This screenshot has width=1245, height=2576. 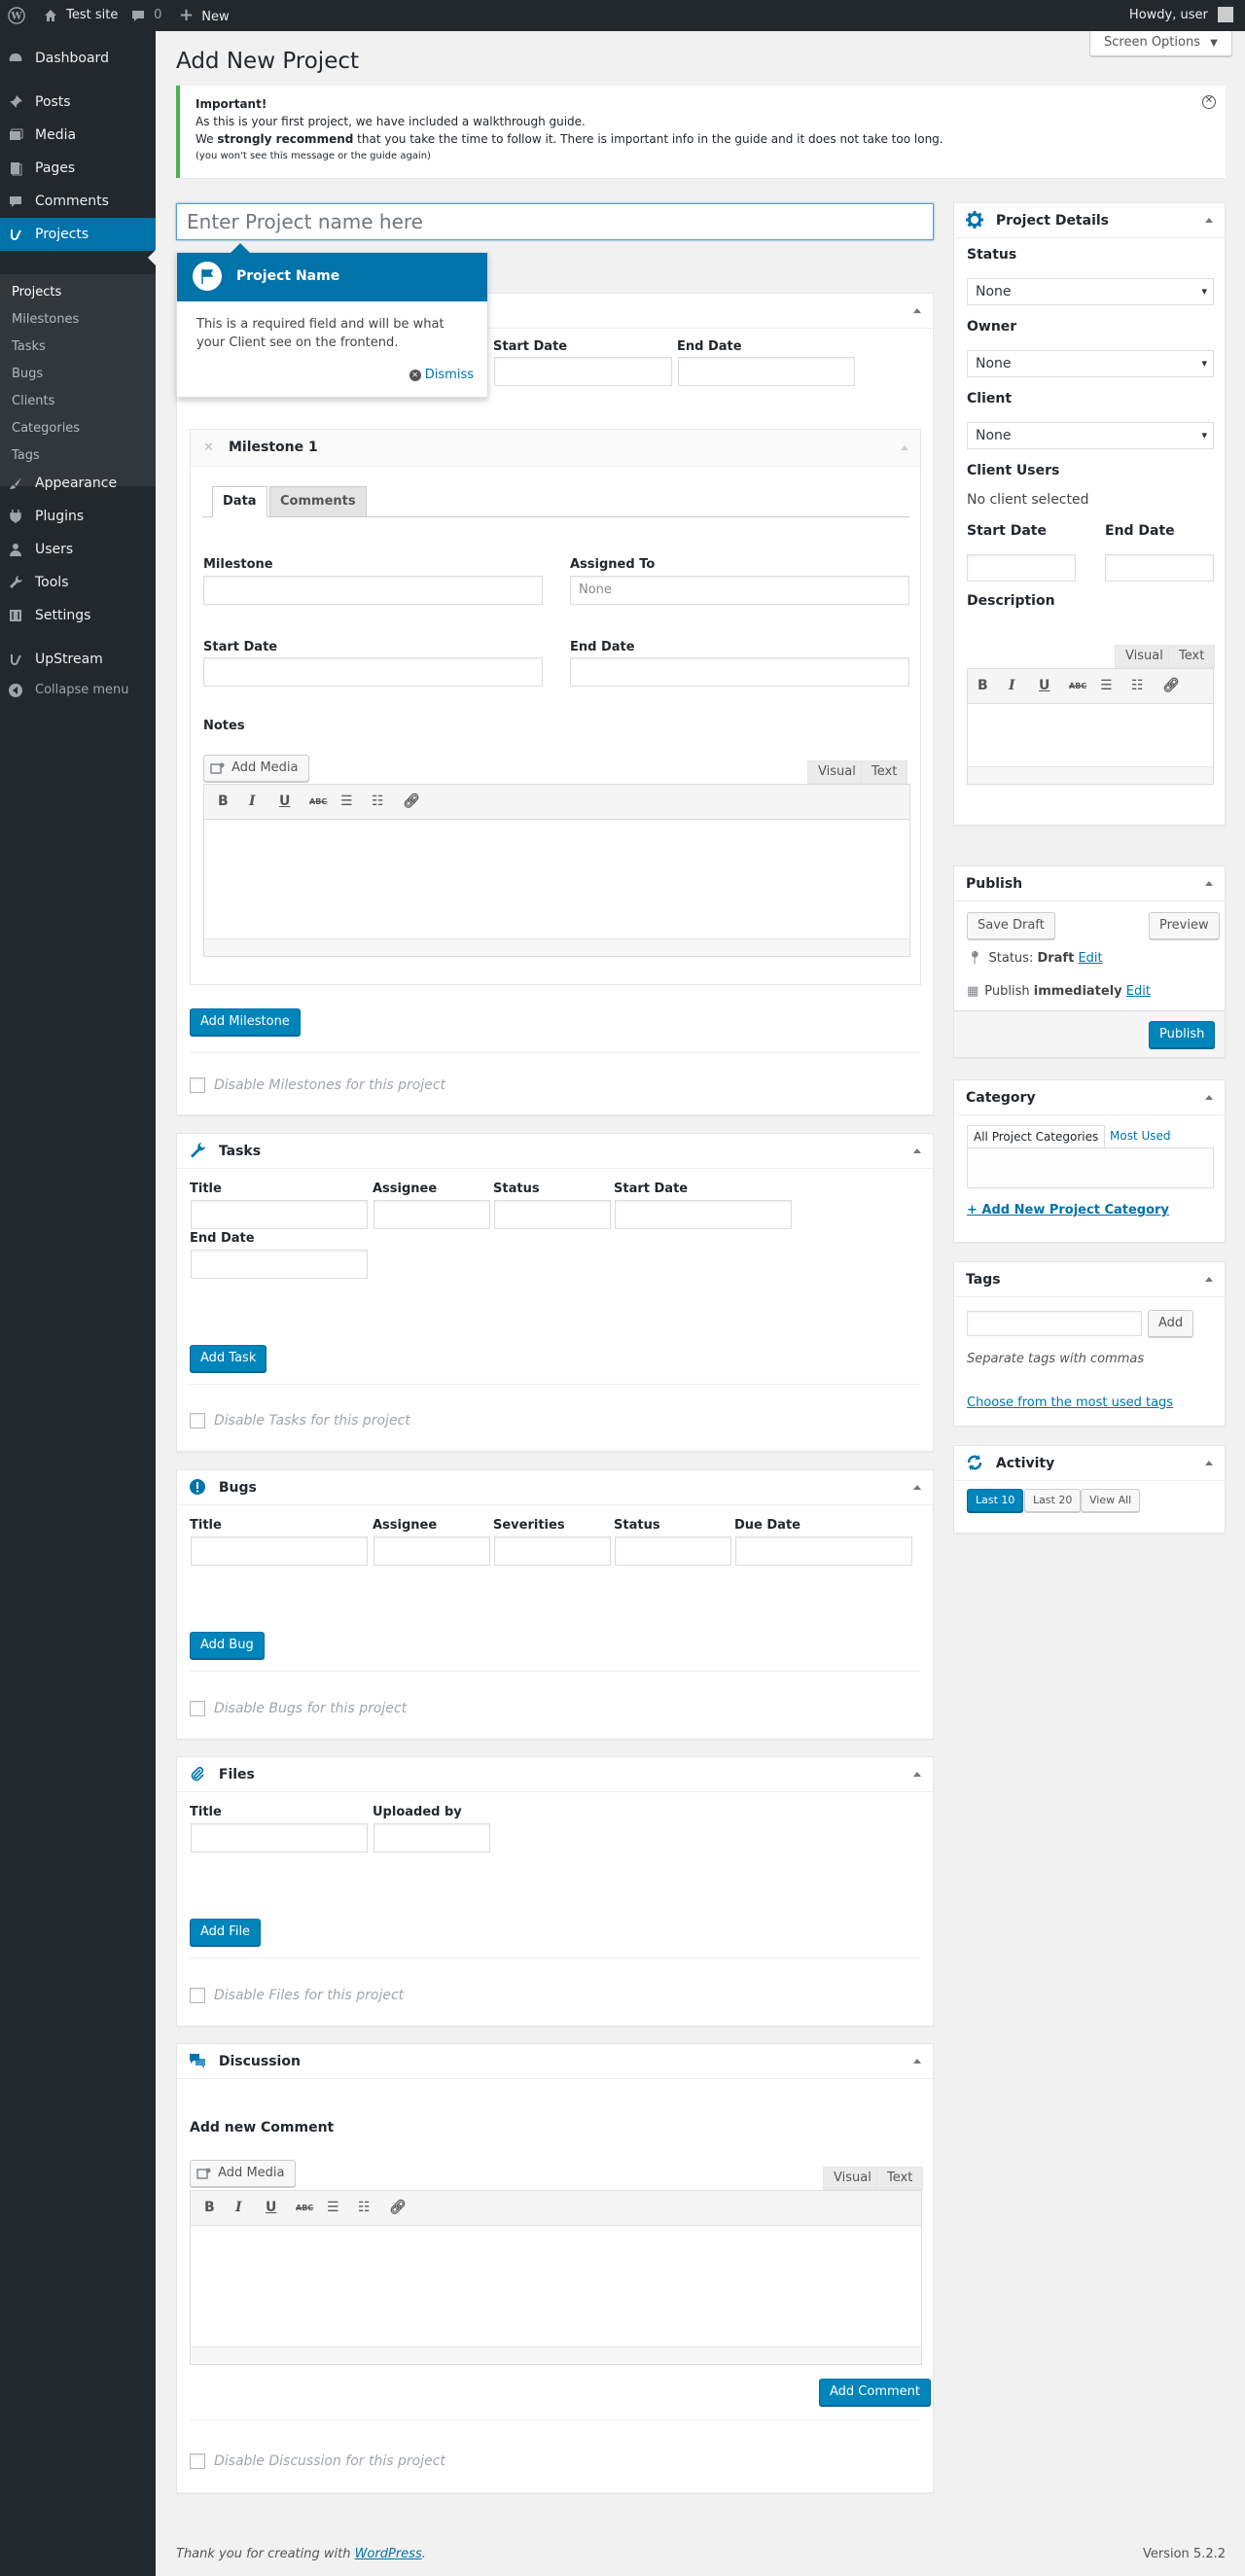 I want to click on sidebar-item-plugins: Plugins, so click(x=78, y=517).